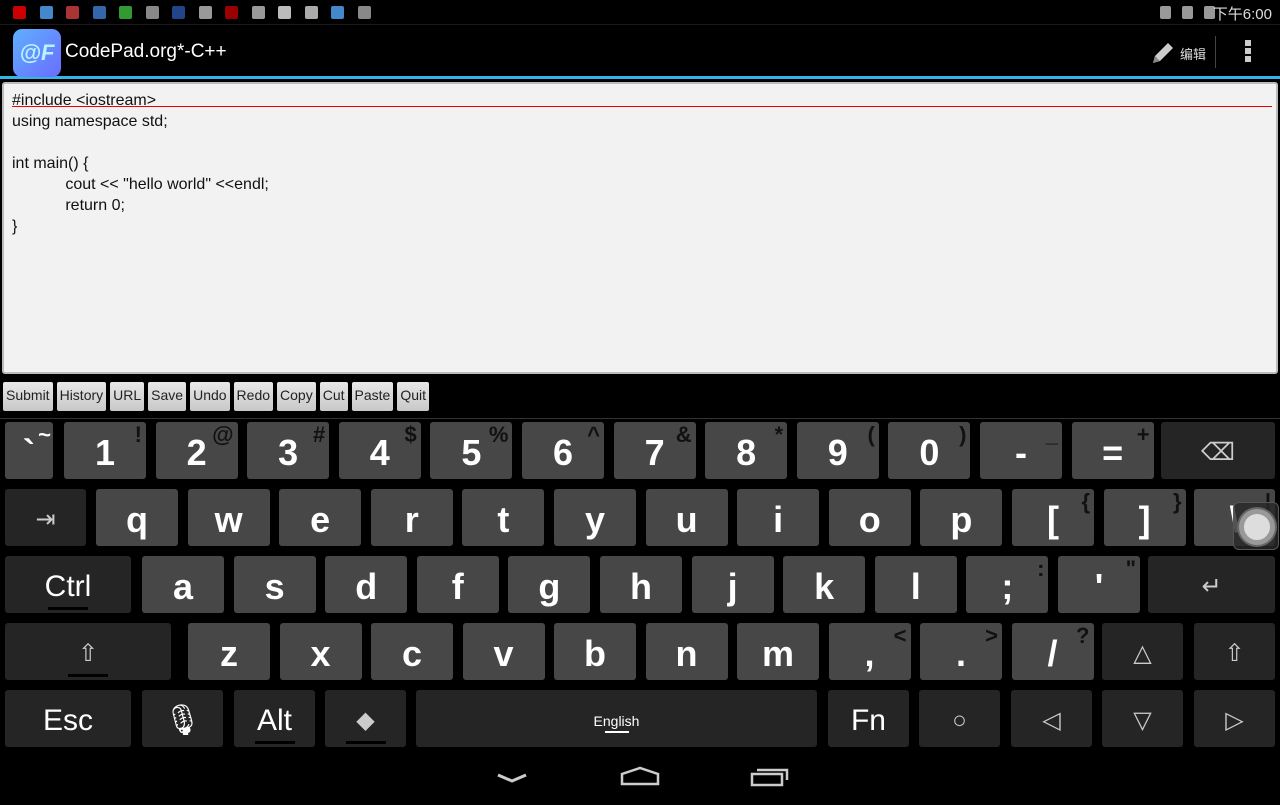  Describe the element at coordinates (37, 53) in the screenshot. I see `app-logo: @F` at that location.